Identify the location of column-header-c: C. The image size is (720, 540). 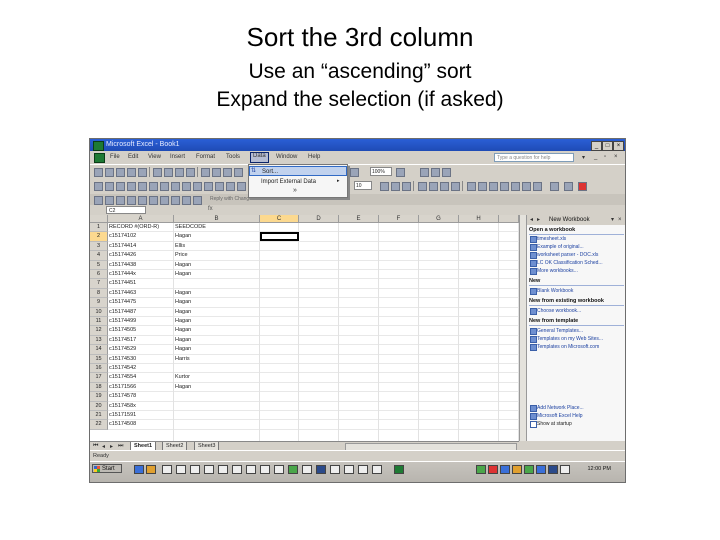
(279, 219).